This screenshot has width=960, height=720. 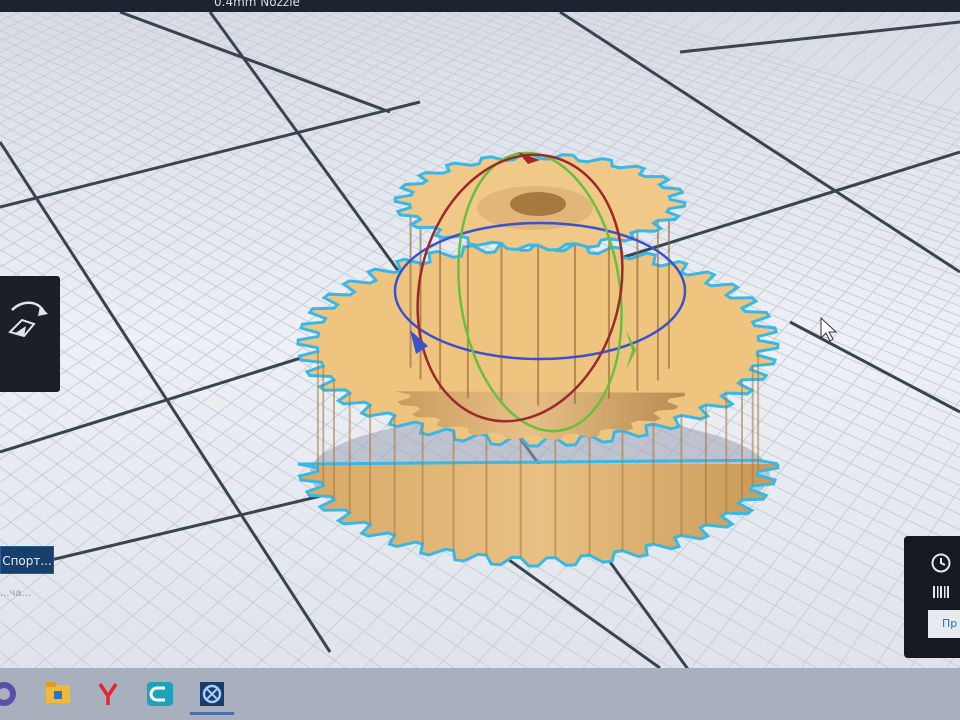 What do you see at coordinates (480, 694) in the screenshot?
I see `taskbar` at bounding box center [480, 694].